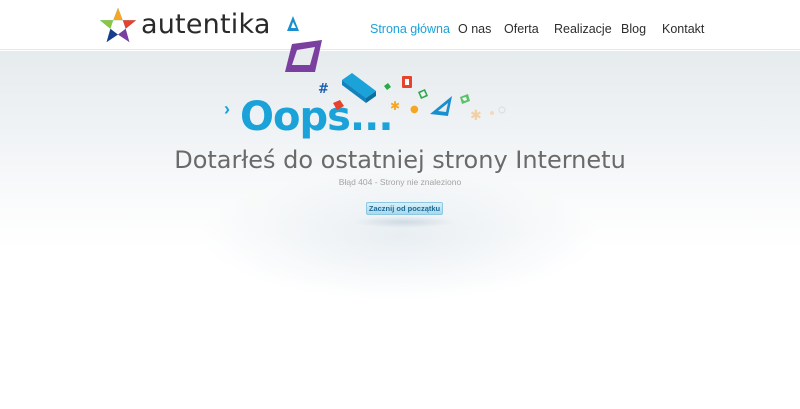  I want to click on nav-item-contact: Kontakt, so click(683, 29).